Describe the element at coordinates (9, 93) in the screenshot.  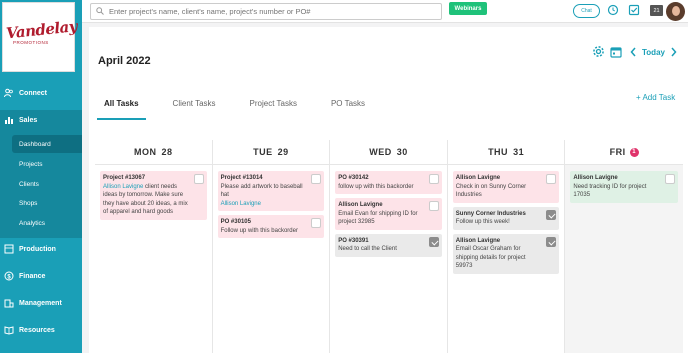
I see `people-icon` at that location.